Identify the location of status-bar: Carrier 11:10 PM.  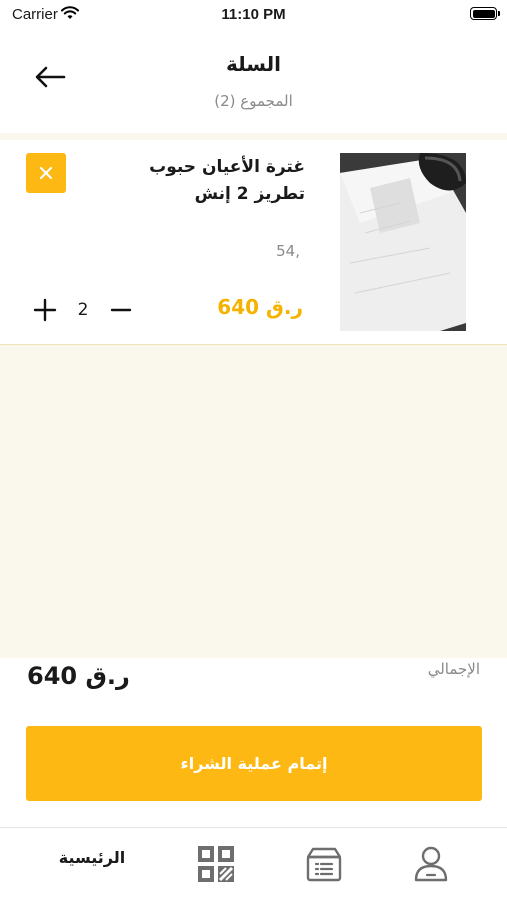
(253, 15).